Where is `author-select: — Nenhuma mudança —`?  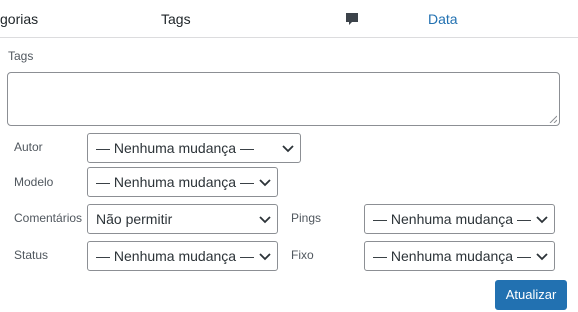 author-select: — Nenhuma mudança — is located at coordinates (194, 148).